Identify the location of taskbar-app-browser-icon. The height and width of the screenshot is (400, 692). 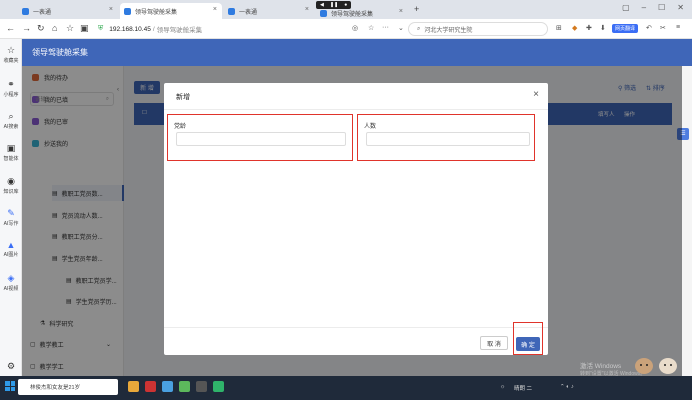
(167, 386).